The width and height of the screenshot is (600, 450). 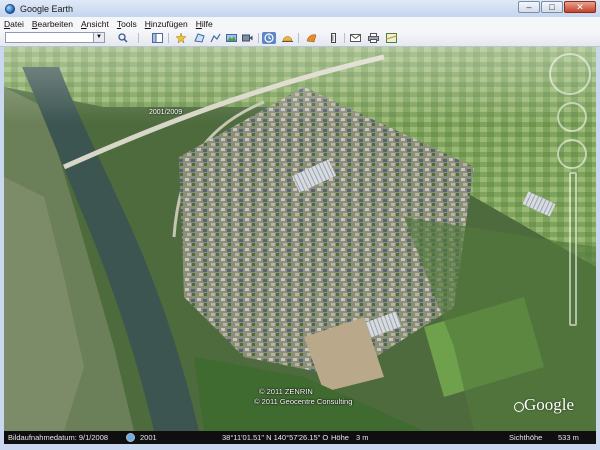 What do you see at coordinates (127, 24) in the screenshot?
I see `menu-tools: Tools` at bounding box center [127, 24].